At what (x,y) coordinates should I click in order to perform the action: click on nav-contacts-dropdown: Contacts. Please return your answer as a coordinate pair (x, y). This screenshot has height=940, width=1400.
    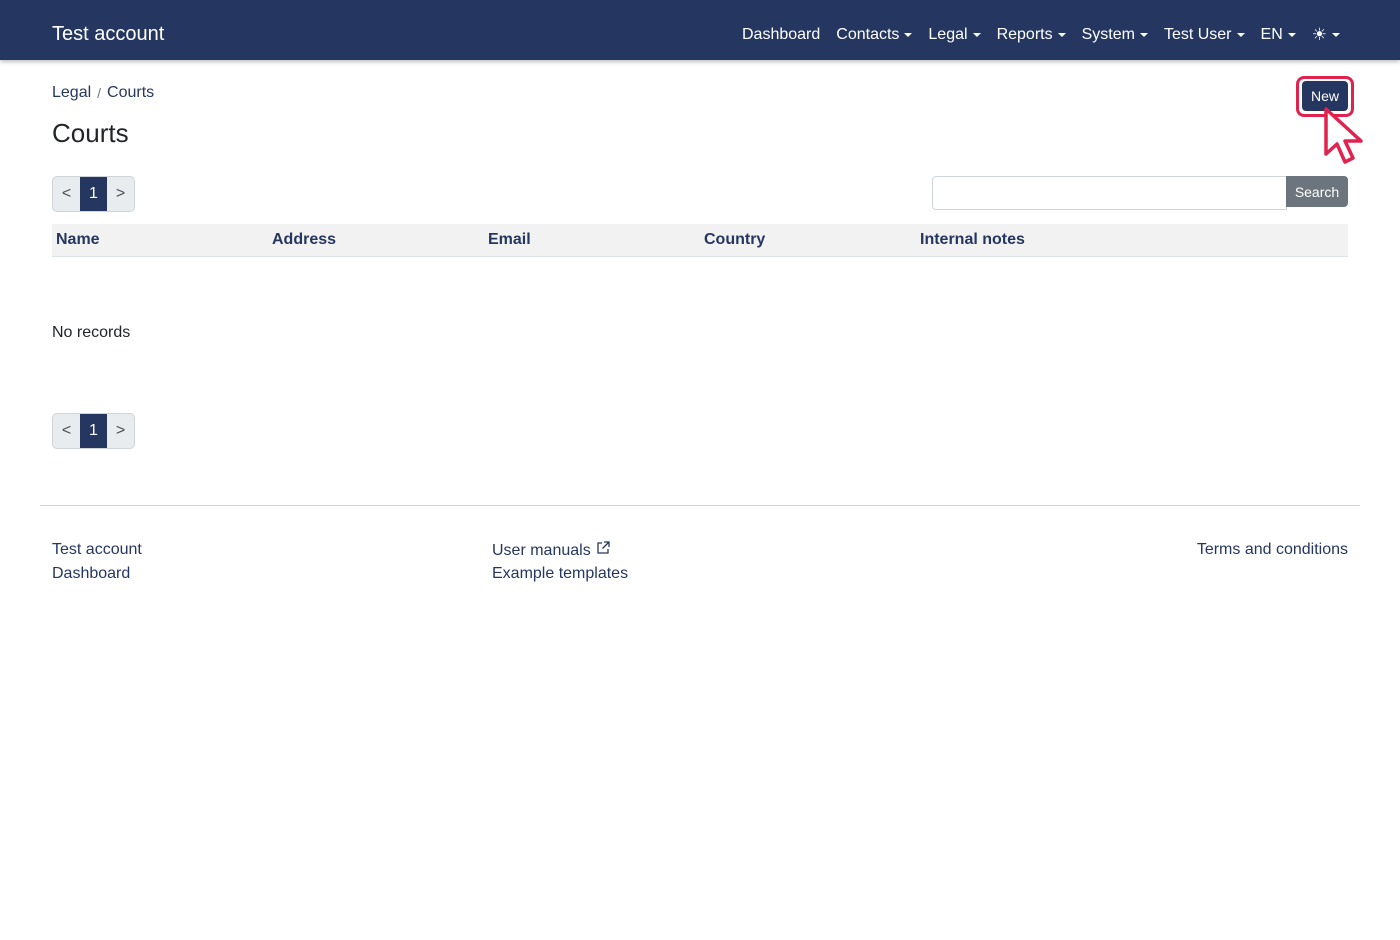
    Looking at the image, I should click on (874, 35).